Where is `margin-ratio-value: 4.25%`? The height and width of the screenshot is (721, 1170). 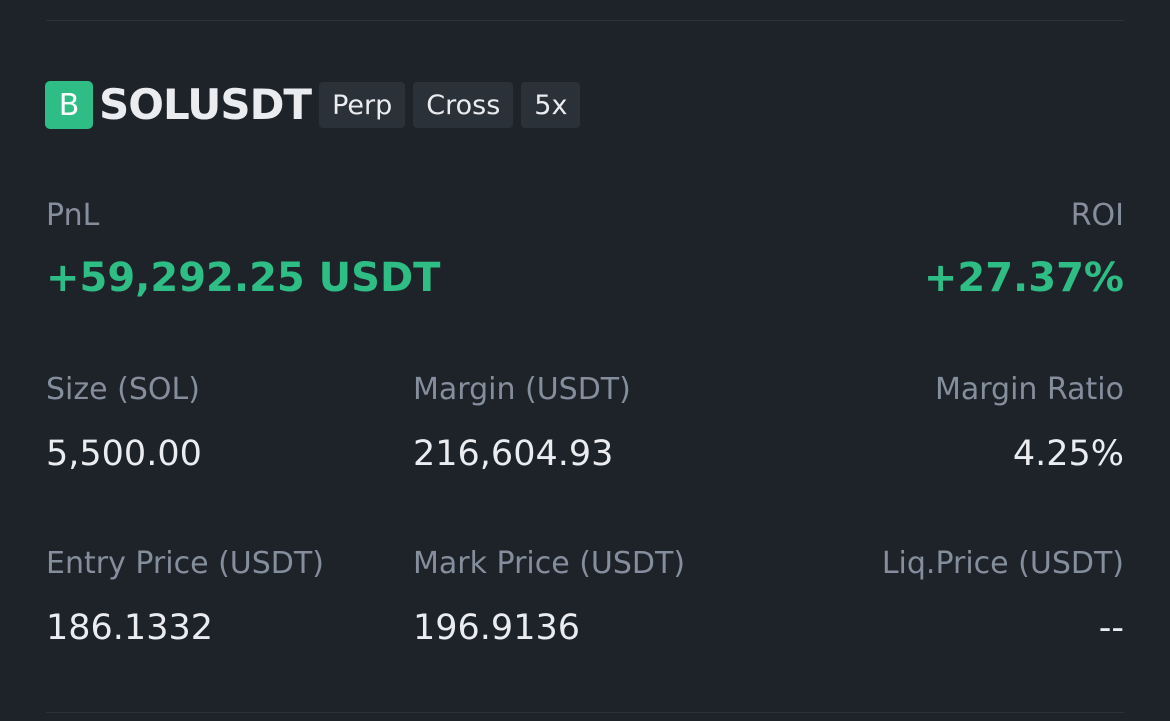
margin-ratio-value: 4.25% is located at coordinates (1068, 454).